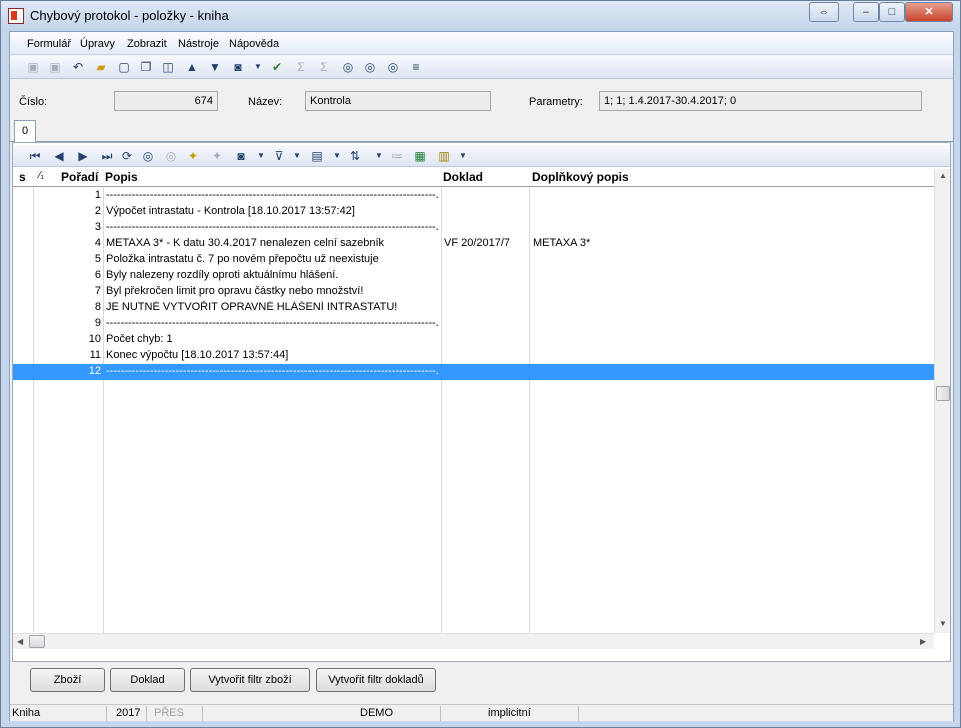  Describe the element at coordinates (215, 67) in the screenshot. I see `move-down-icon: ▼` at that location.